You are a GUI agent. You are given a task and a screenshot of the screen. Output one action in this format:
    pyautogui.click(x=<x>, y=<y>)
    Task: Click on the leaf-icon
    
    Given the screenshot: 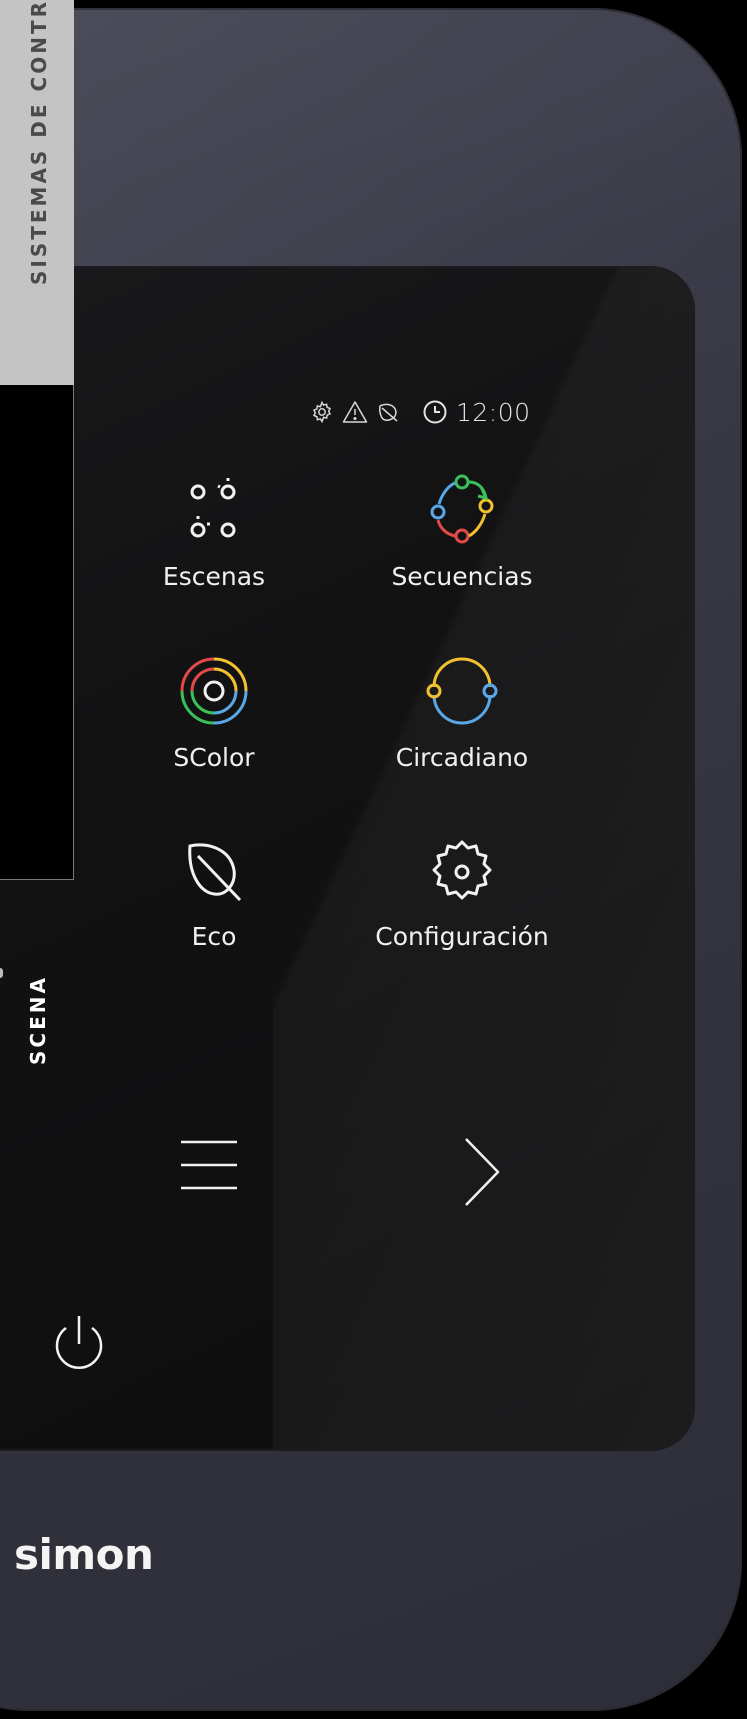 What is the action you would take?
    pyautogui.click(x=215, y=872)
    